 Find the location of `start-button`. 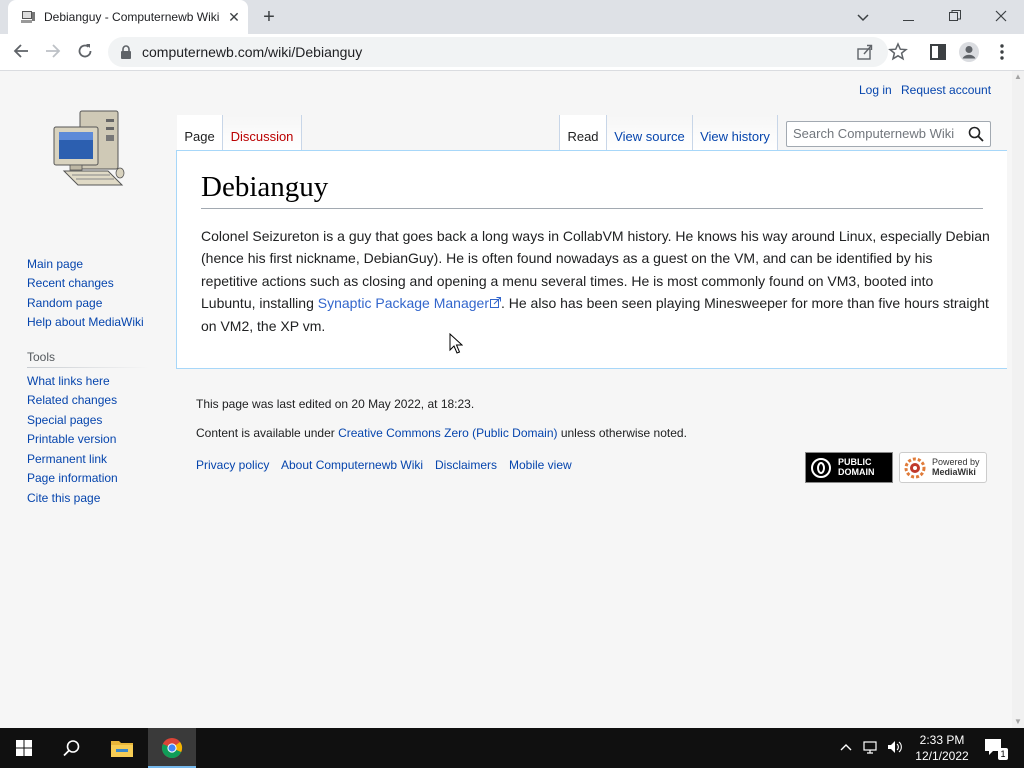

start-button is located at coordinates (24, 748).